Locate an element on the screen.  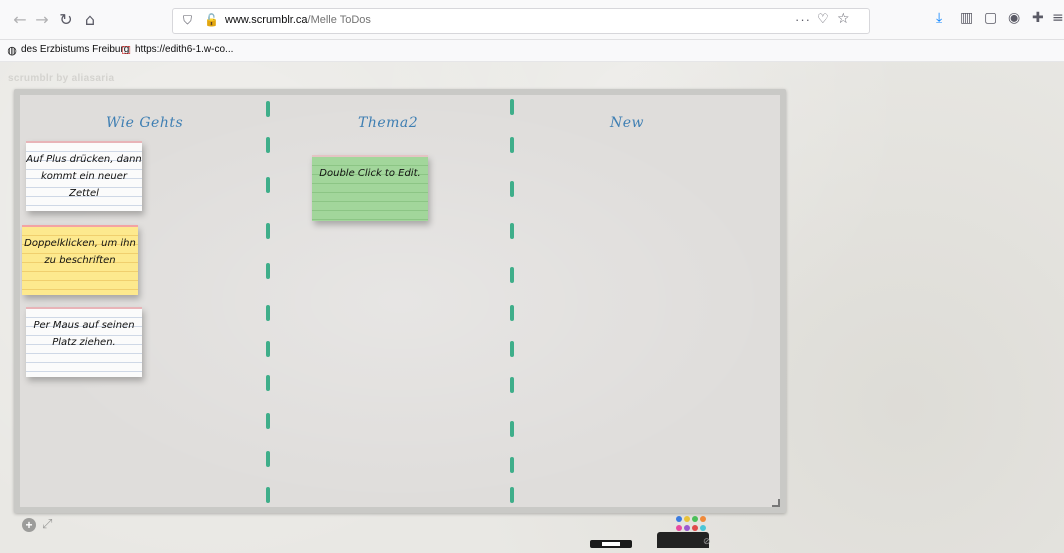
sticky-note: Doppelklicken, um ihn zu beschriften is located at coordinates (80, 260).